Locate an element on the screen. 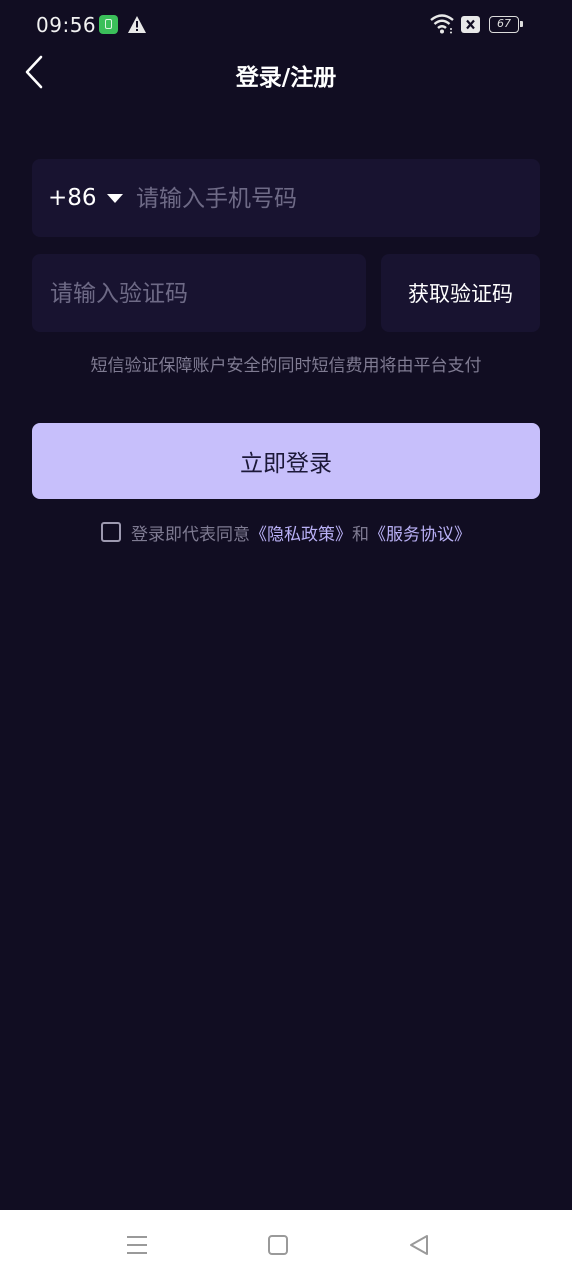 Image resolution: width=572 pixels, height=1280 pixels. warning-icon is located at coordinates (137, 24).